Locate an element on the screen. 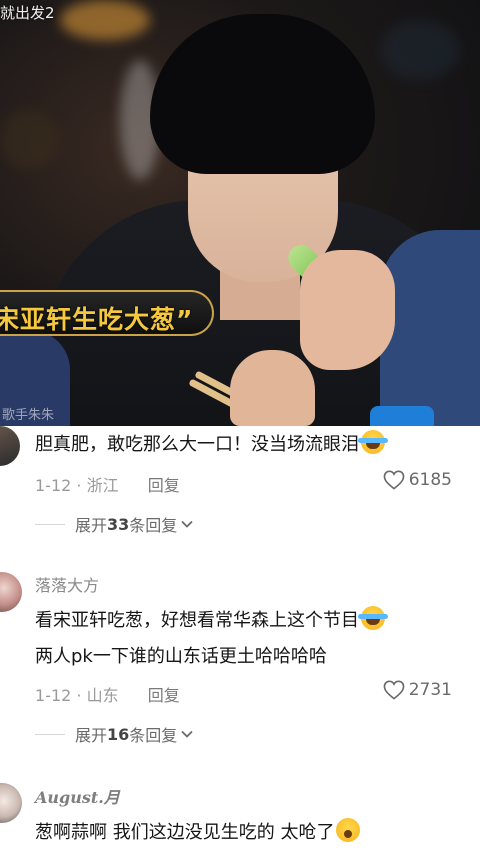  video-watermark-bottom: 歌手朱朱 is located at coordinates (28, 415).